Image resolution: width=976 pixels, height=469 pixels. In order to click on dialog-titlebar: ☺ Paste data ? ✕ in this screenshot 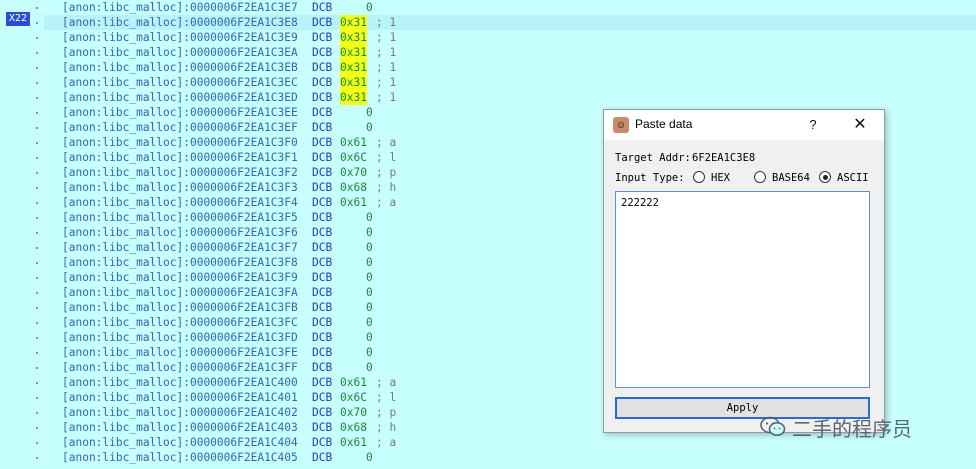, I will do `click(744, 125)`.